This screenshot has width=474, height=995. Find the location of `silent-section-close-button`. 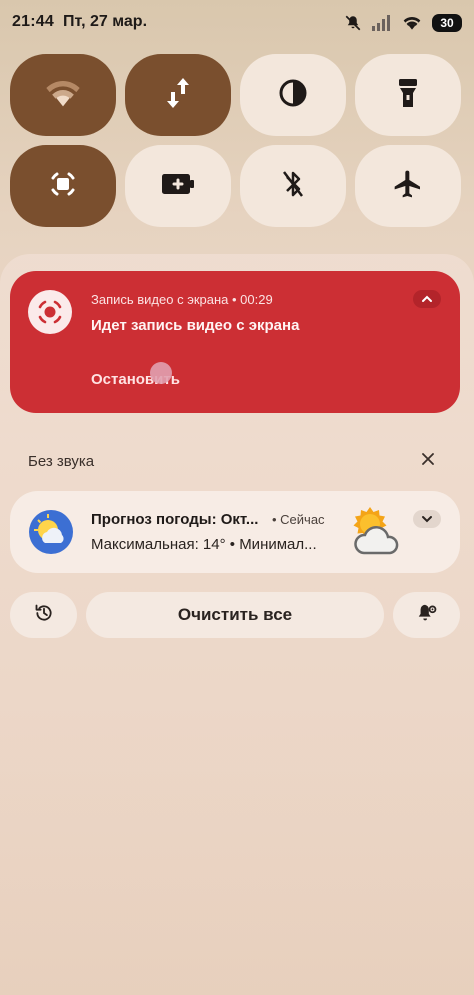

silent-section-close-button is located at coordinates (428, 461).